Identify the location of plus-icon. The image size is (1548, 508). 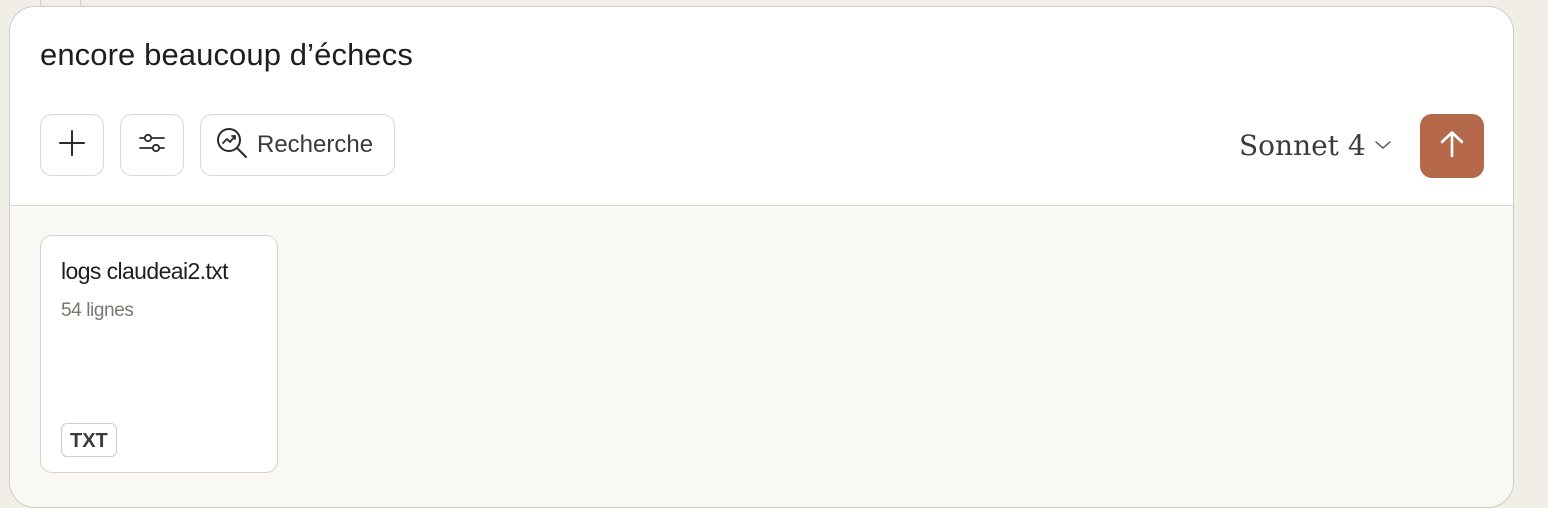
(72, 145).